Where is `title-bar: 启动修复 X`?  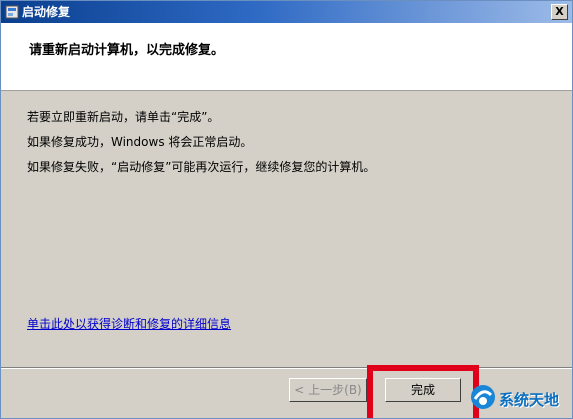
title-bar: 启动修复 X is located at coordinates (286, 12).